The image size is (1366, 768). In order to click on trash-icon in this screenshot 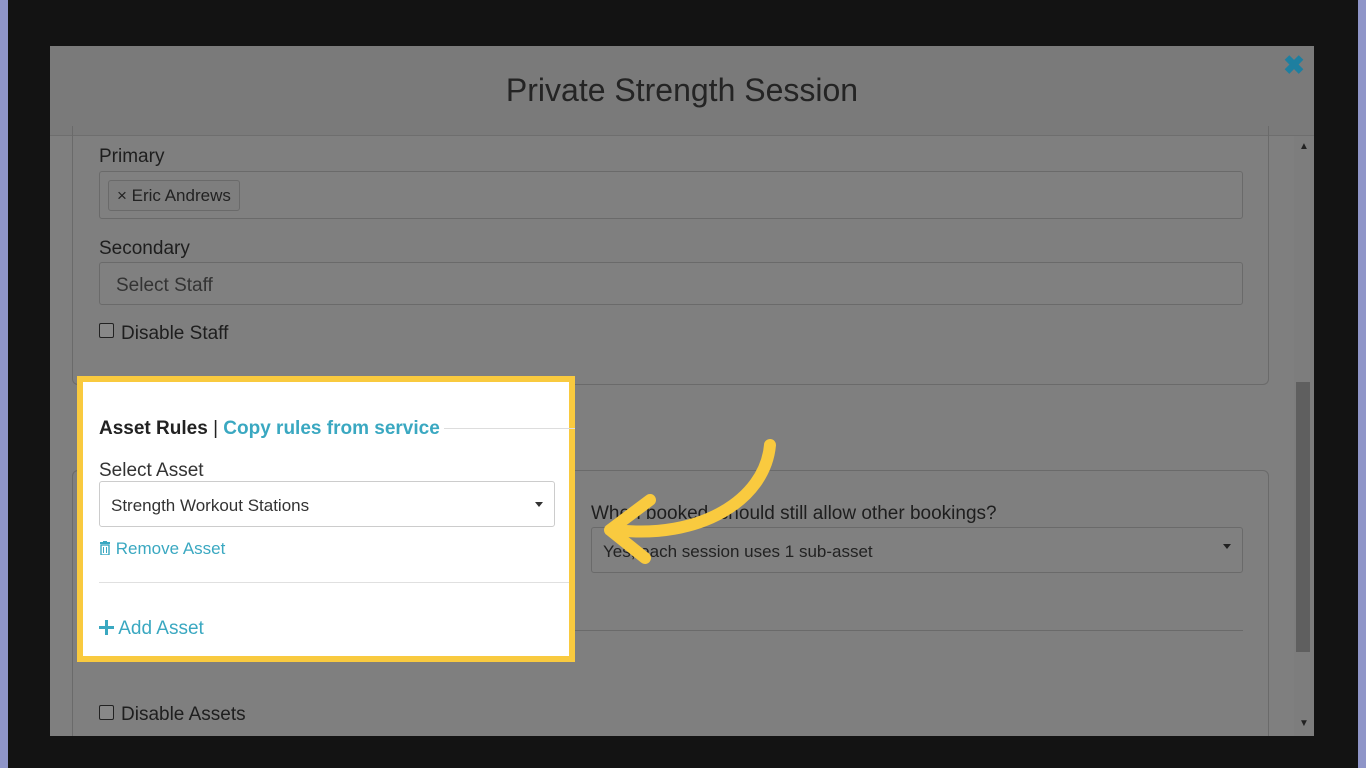, I will do `click(105, 548)`.